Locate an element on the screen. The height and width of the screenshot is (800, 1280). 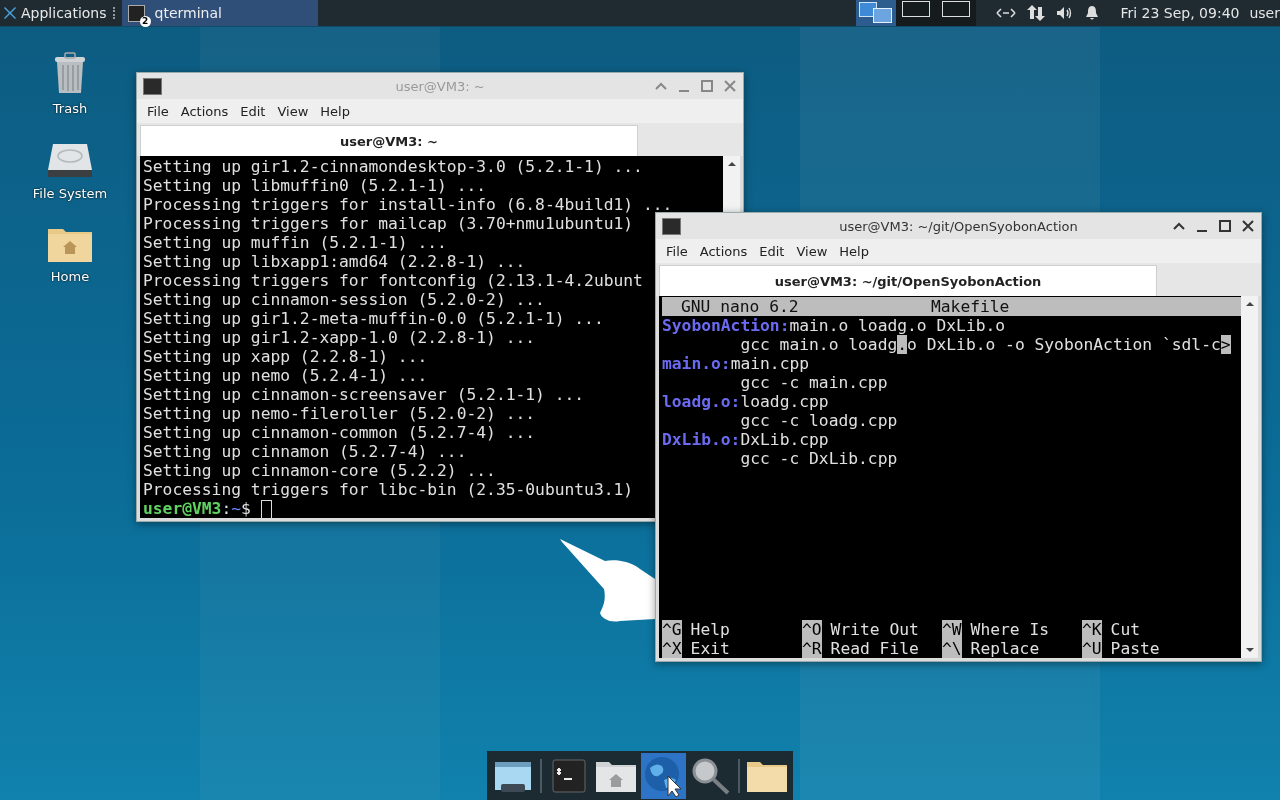
maximize-icon is located at coordinates (1225, 226).